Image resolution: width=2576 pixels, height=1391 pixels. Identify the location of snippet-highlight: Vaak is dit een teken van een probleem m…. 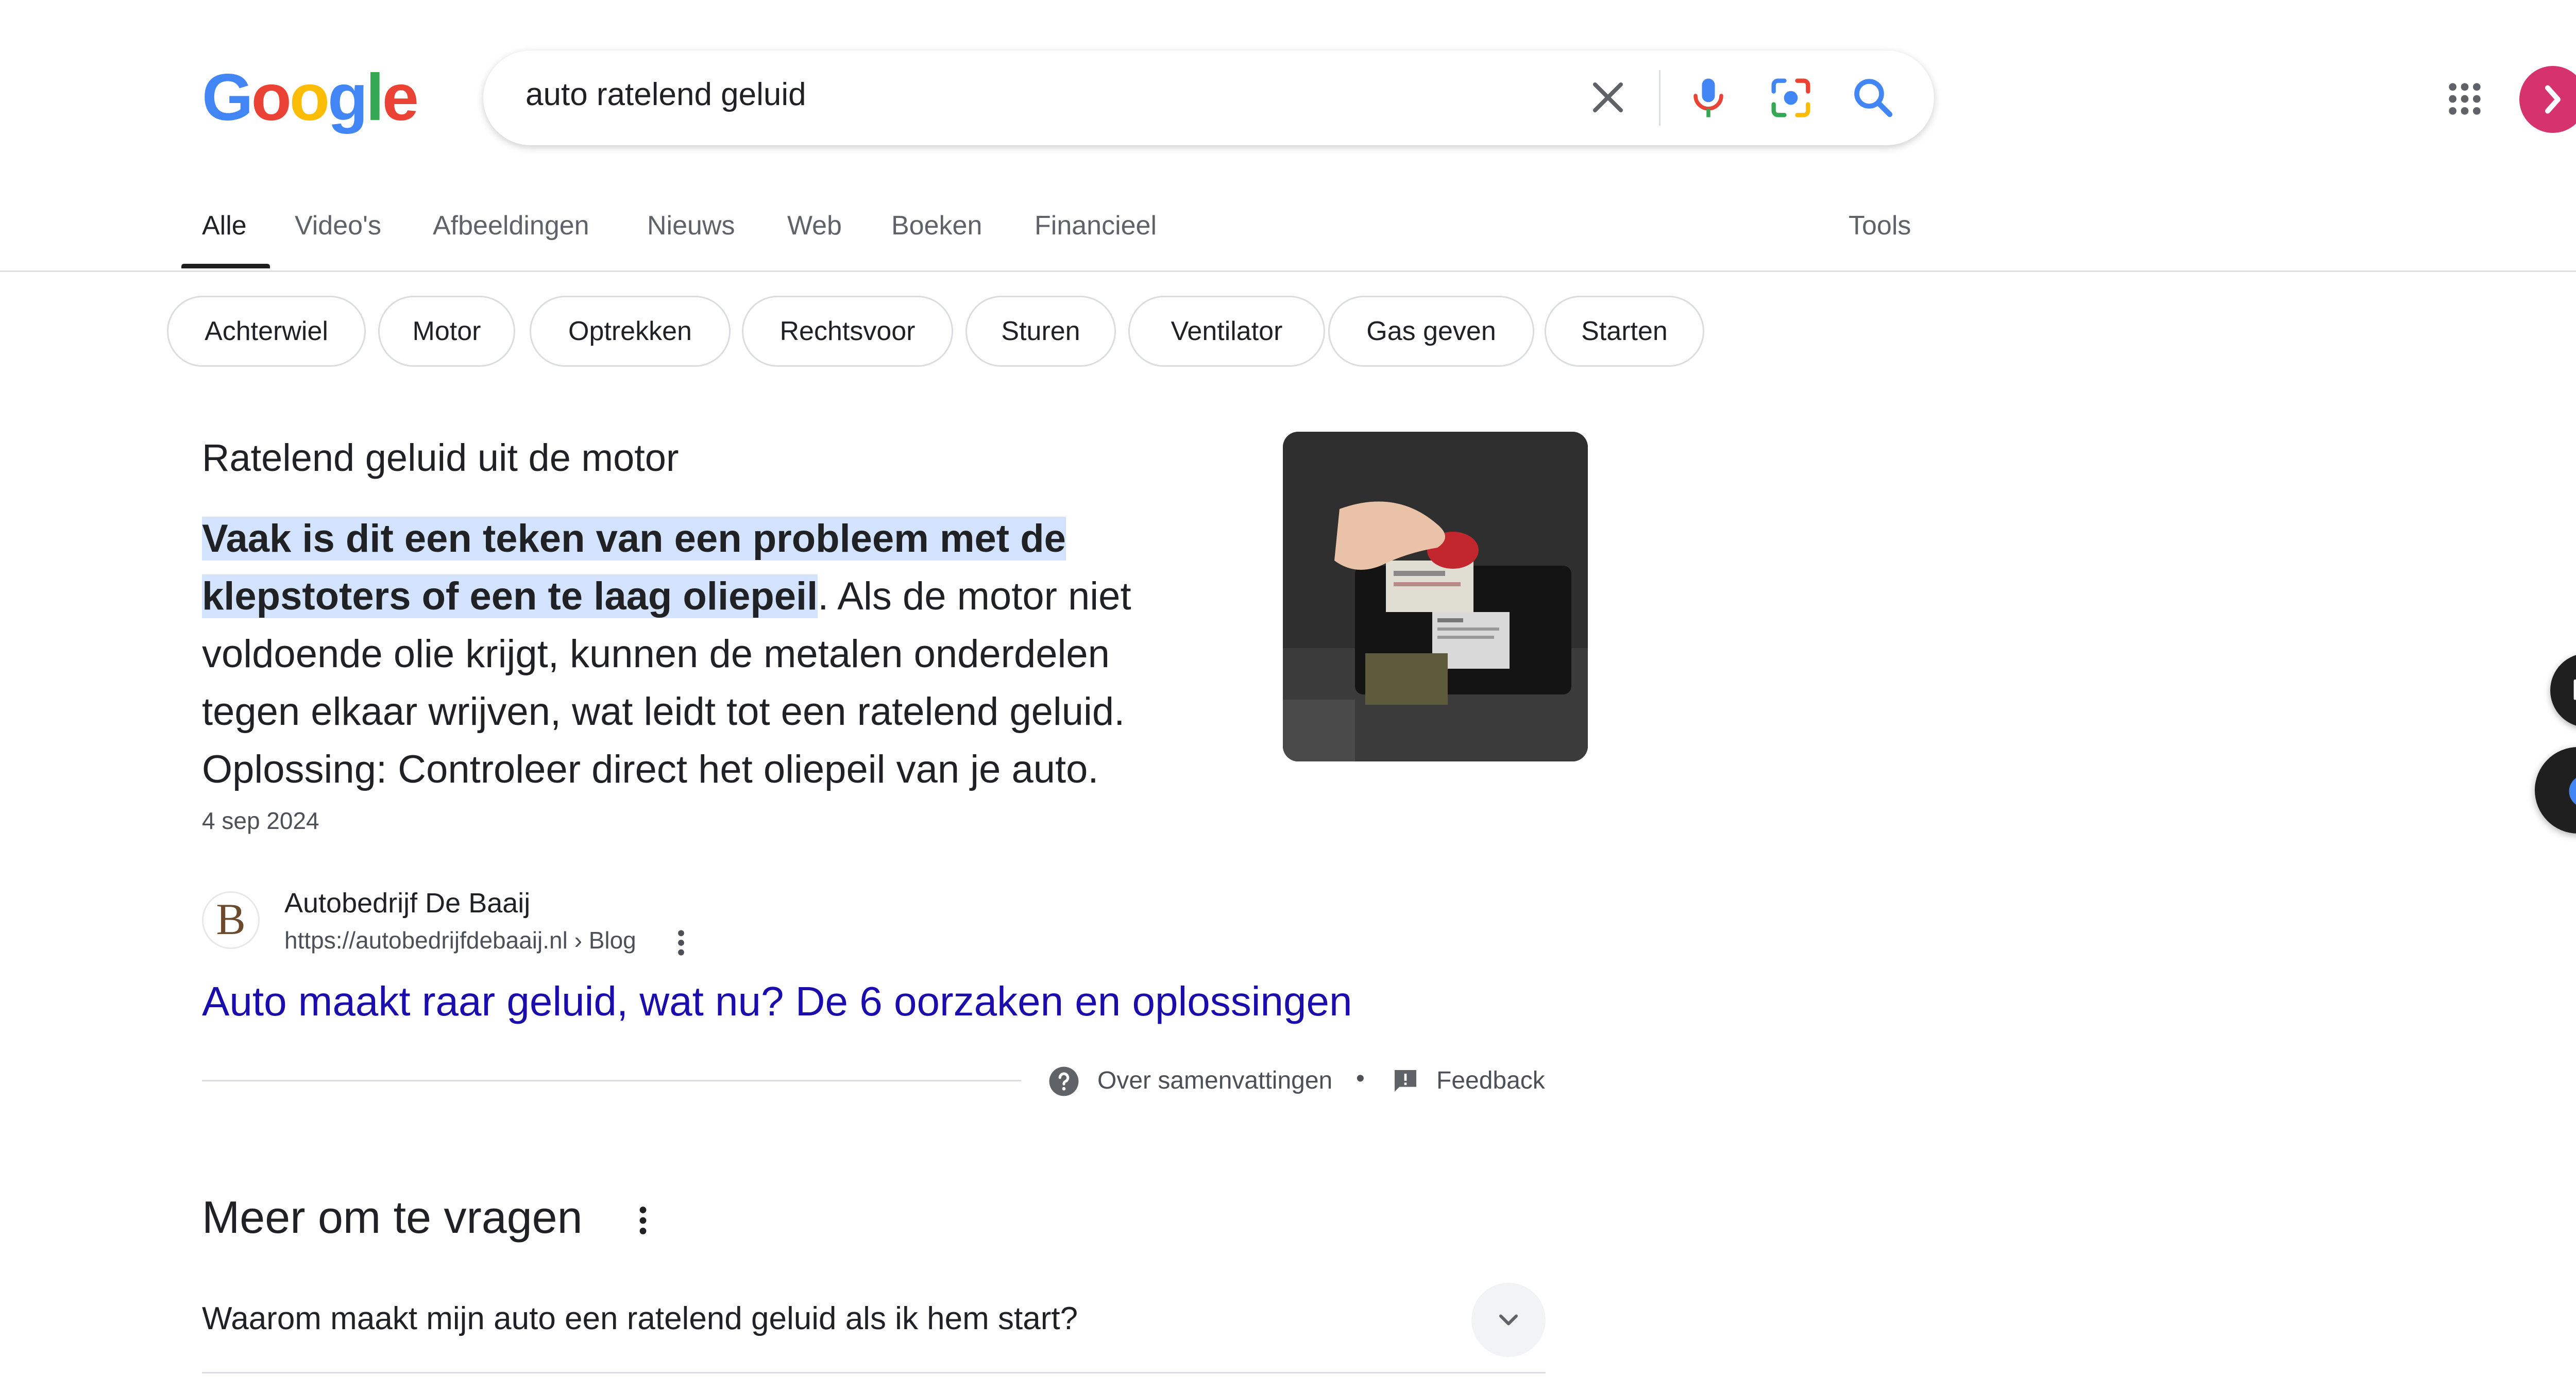
(634, 539).